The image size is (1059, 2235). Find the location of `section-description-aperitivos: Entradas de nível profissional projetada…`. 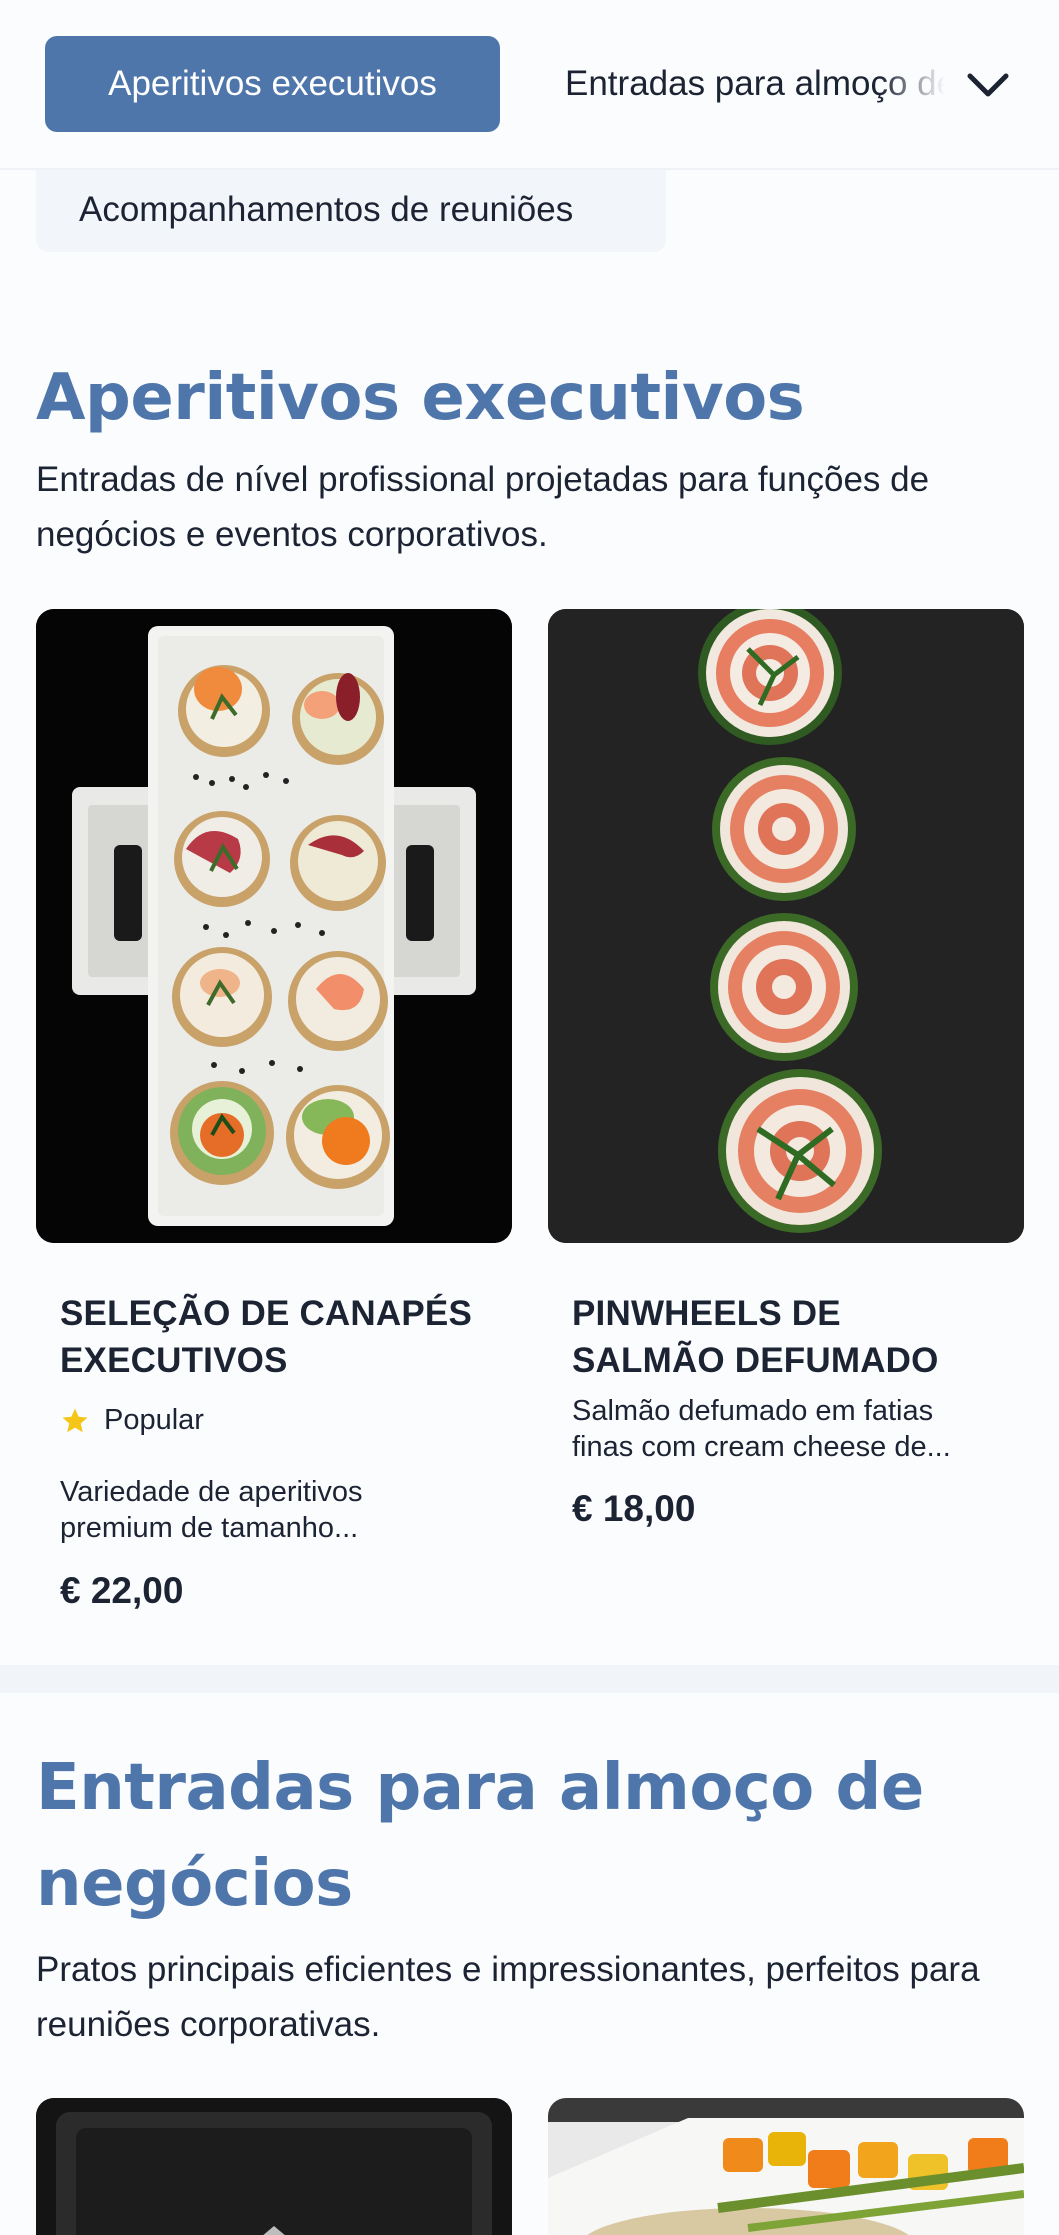

section-description-aperitivos: Entradas de nível profissional projetada… is located at coordinates (483, 507).